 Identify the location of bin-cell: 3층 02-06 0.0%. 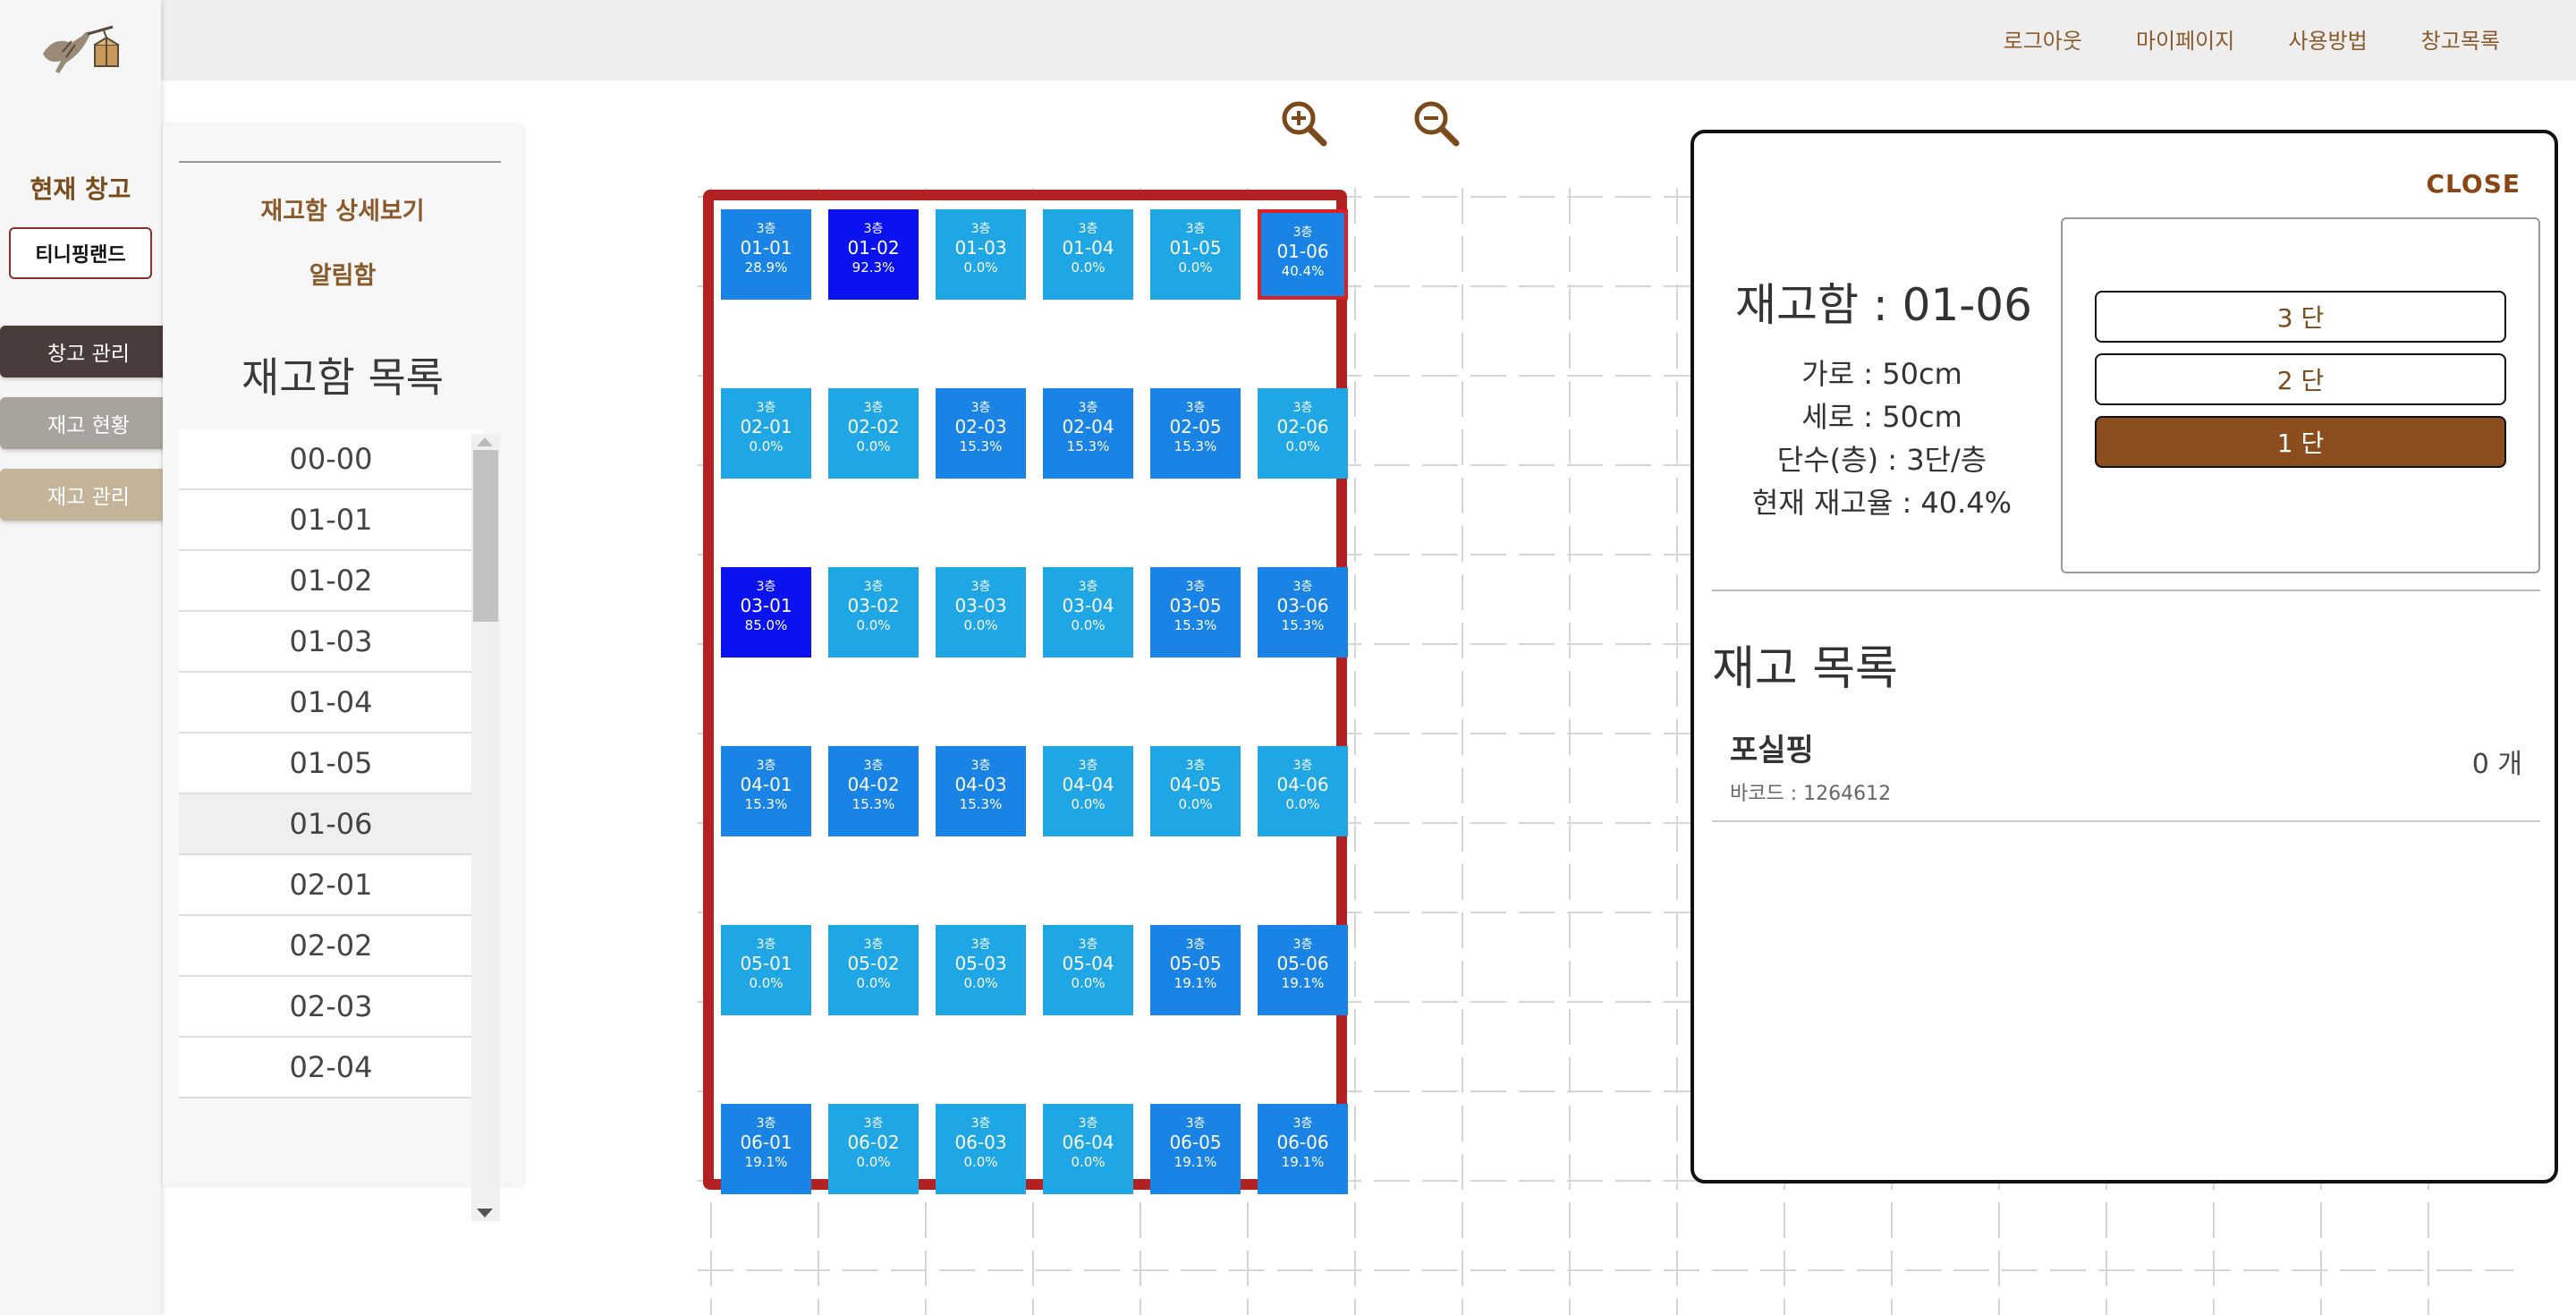
(1303, 433).